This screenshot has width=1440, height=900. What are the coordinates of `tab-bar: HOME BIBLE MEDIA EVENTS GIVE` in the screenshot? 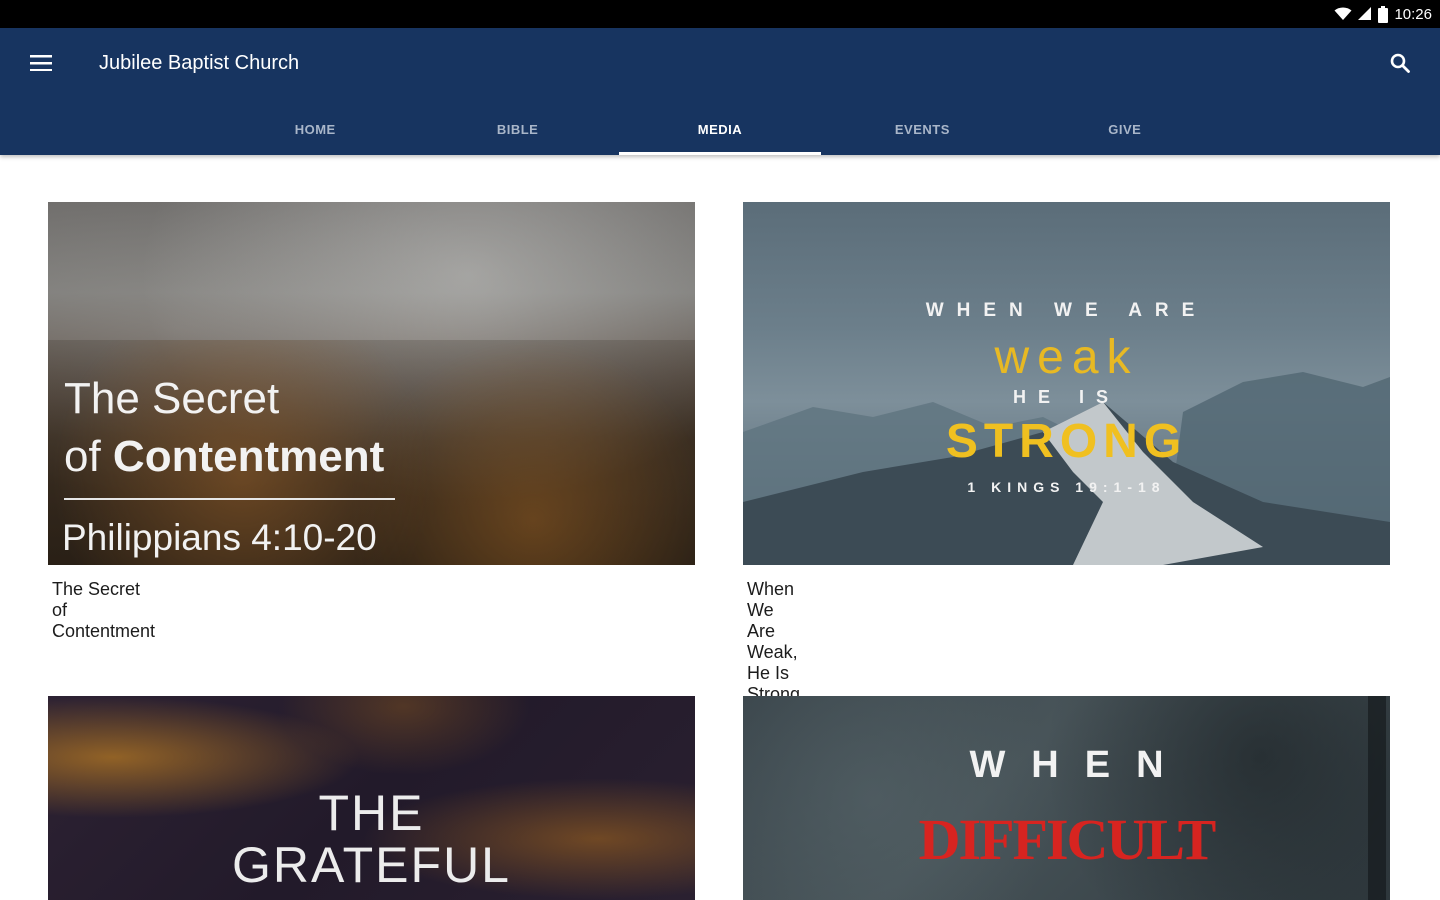 It's located at (720, 129).